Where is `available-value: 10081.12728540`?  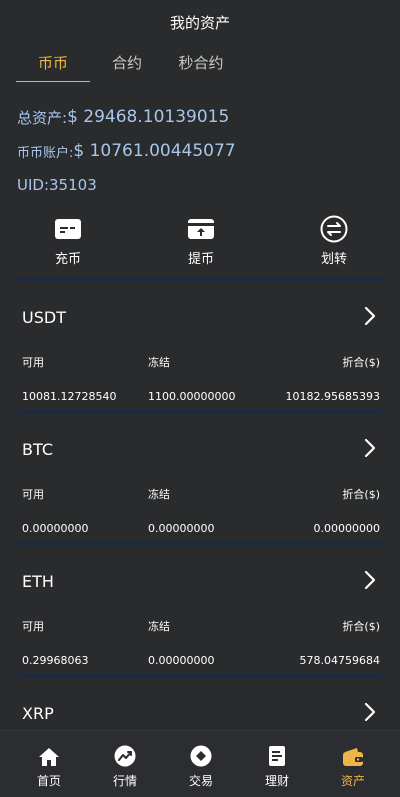
available-value: 10081.12728540 is located at coordinates (69, 396).